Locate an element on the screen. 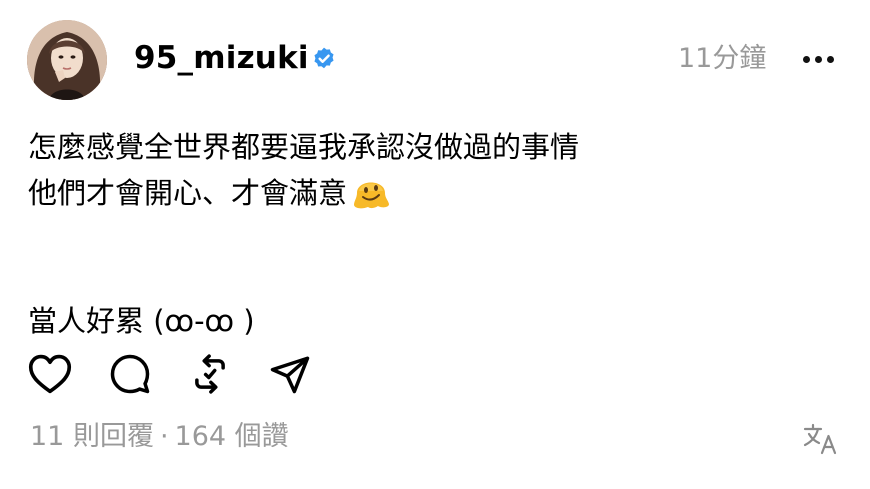 The height and width of the screenshot is (489, 870). comment-icon is located at coordinates (130, 374).